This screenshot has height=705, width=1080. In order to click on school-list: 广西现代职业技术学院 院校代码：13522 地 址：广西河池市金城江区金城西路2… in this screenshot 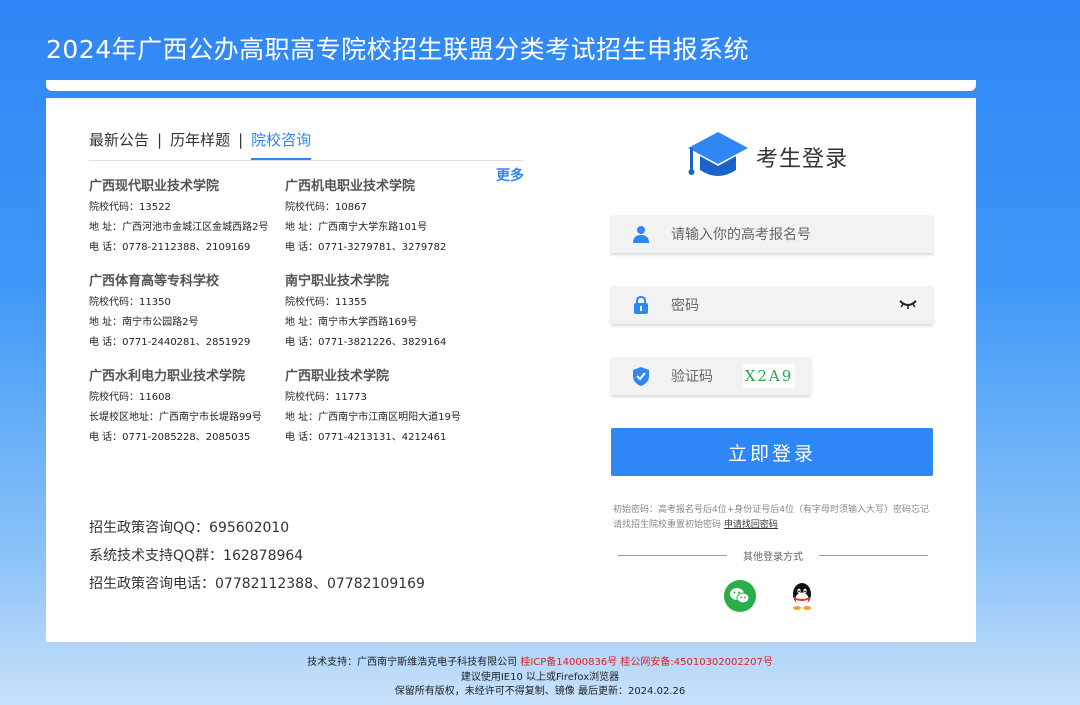, I will do `click(289, 311)`.